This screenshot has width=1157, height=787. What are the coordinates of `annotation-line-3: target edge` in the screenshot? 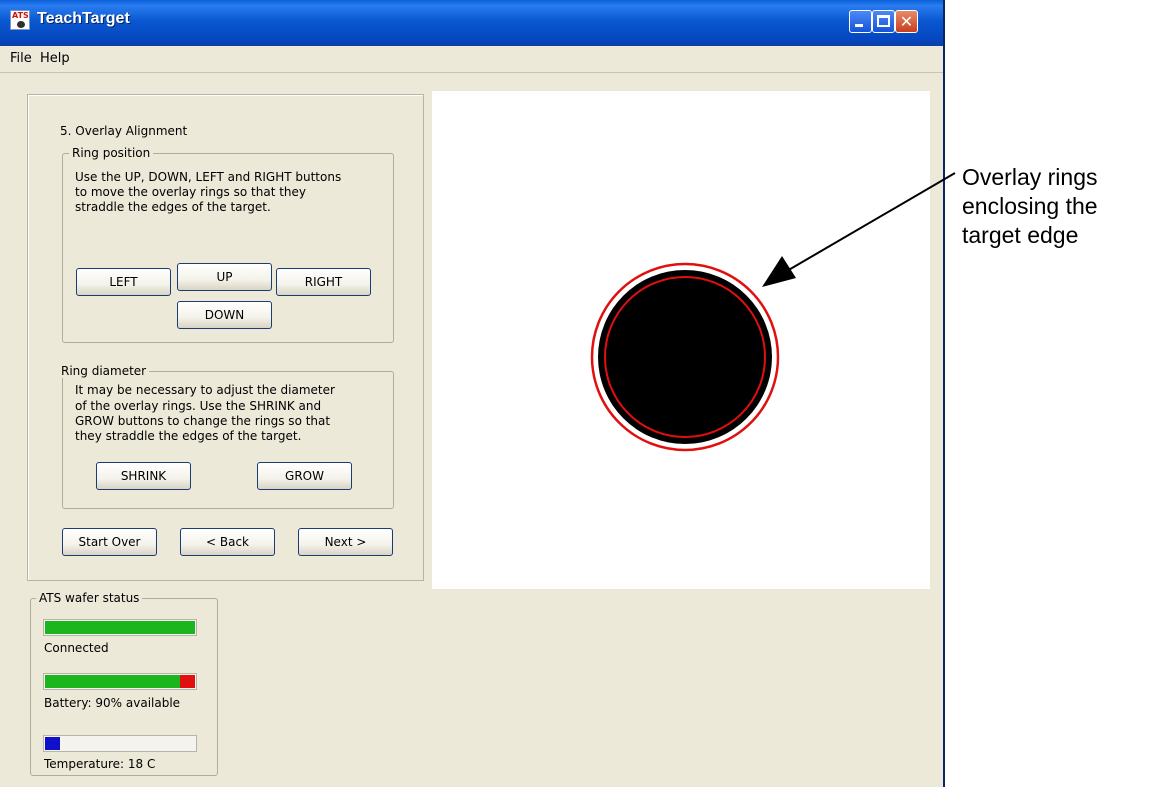 It's located at (1020, 235).